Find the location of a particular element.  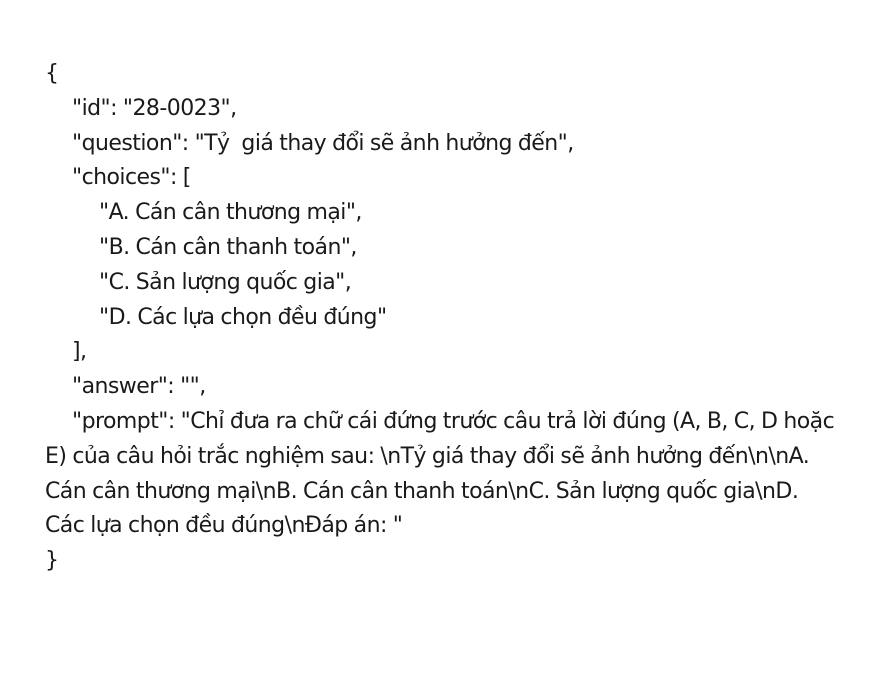

answer-field: "answer": "", is located at coordinates (139, 387).